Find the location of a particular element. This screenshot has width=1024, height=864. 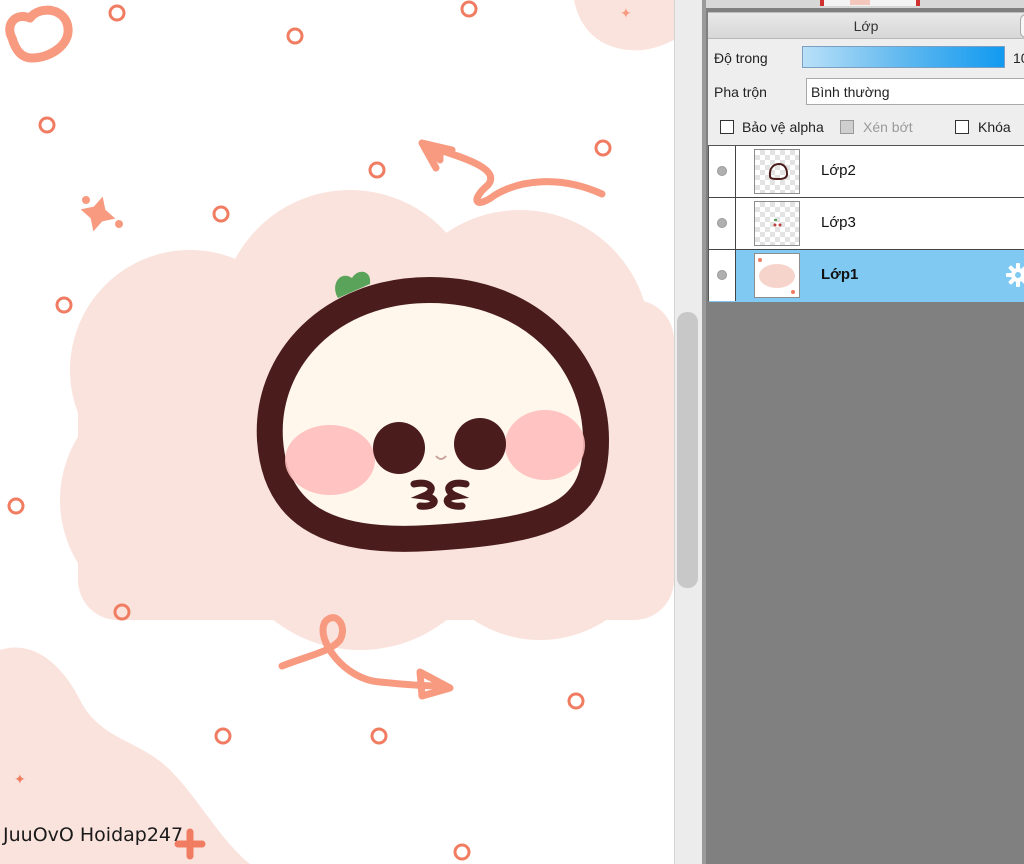

protect-alpha-label: Bảo vệ alpha is located at coordinates (783, 127).